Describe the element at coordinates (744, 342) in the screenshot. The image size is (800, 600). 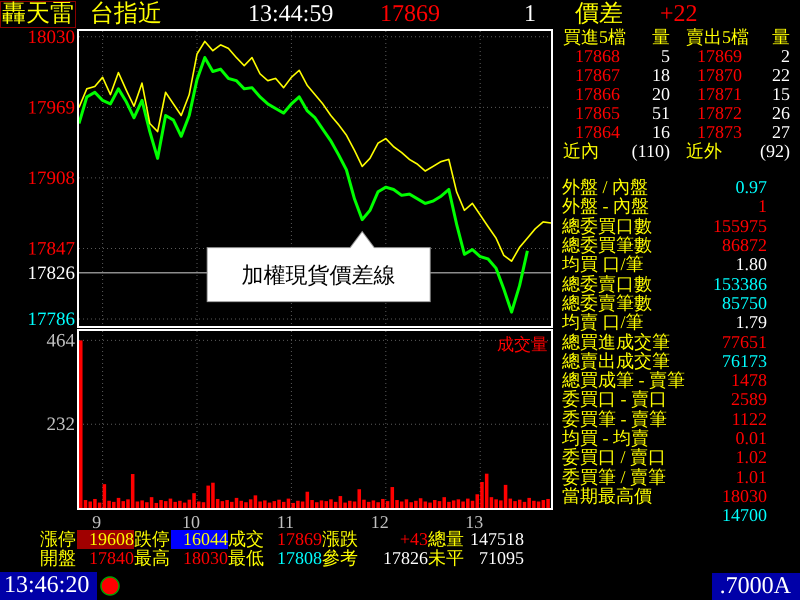
I see `stat-value: 77651` at that location.